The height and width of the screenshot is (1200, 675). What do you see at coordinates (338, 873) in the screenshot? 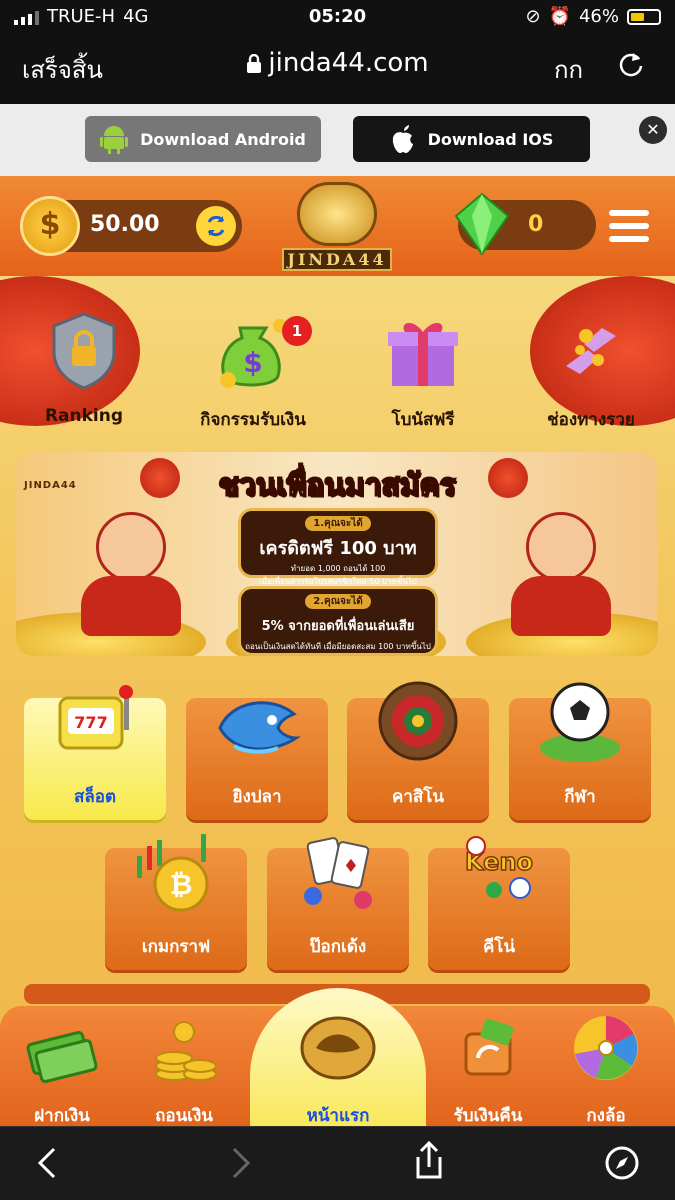
I see `playing-cards-icon: ♦` at bounding box center [338, 873].